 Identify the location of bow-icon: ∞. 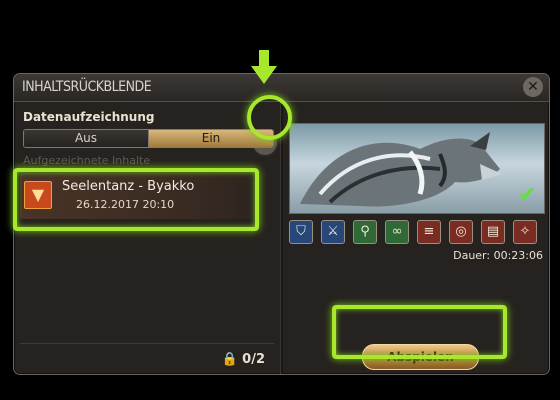
(397, 232).